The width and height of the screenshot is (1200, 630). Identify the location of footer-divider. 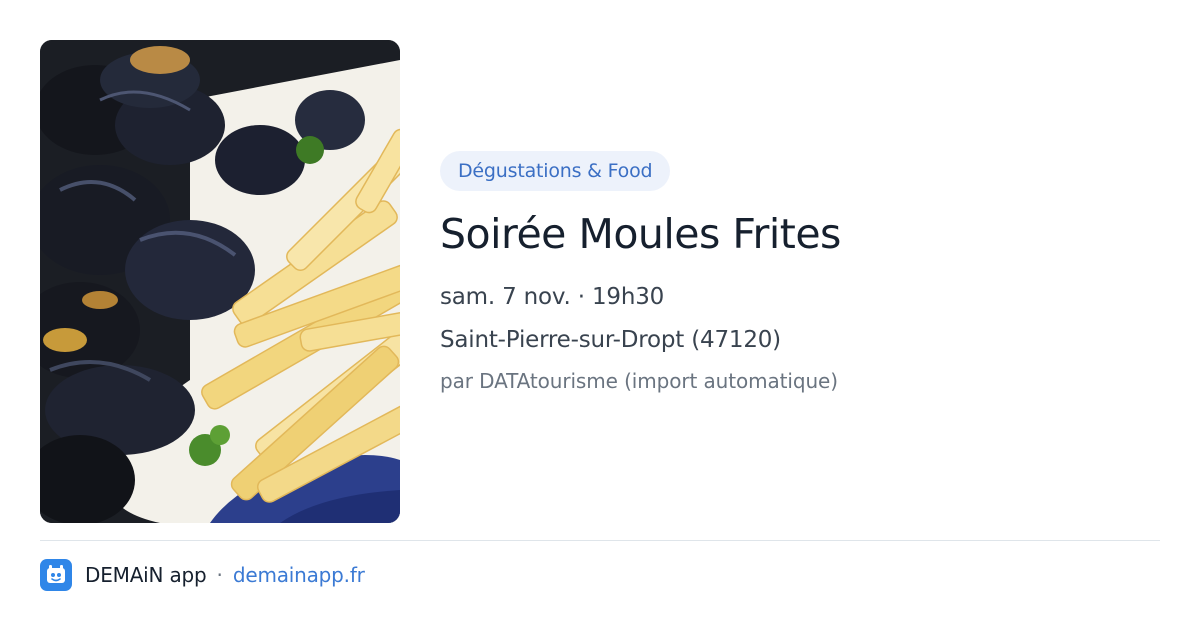
(600, 540).